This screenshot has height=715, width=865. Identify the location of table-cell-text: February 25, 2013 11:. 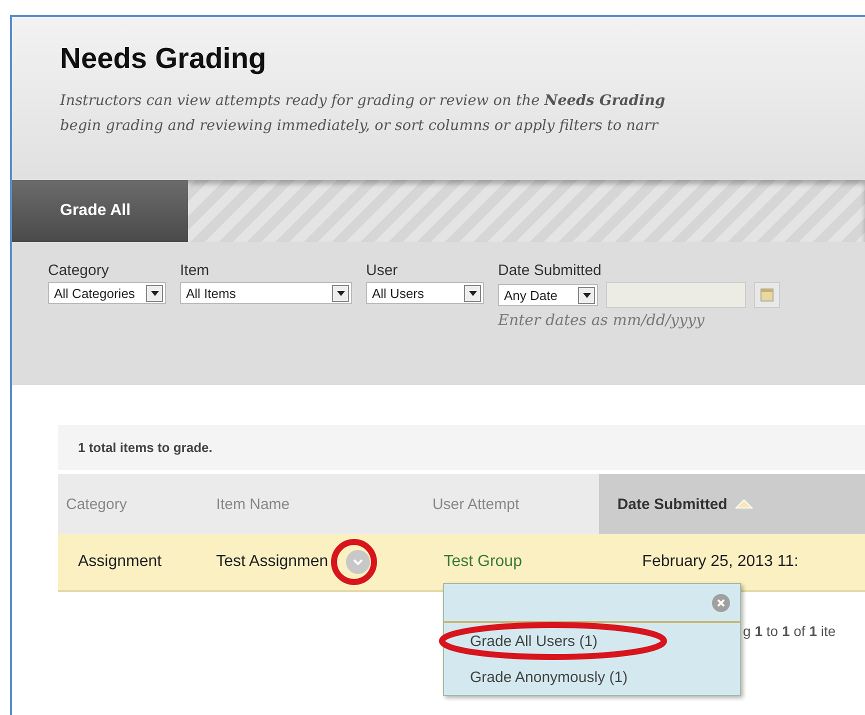
(720, 562).